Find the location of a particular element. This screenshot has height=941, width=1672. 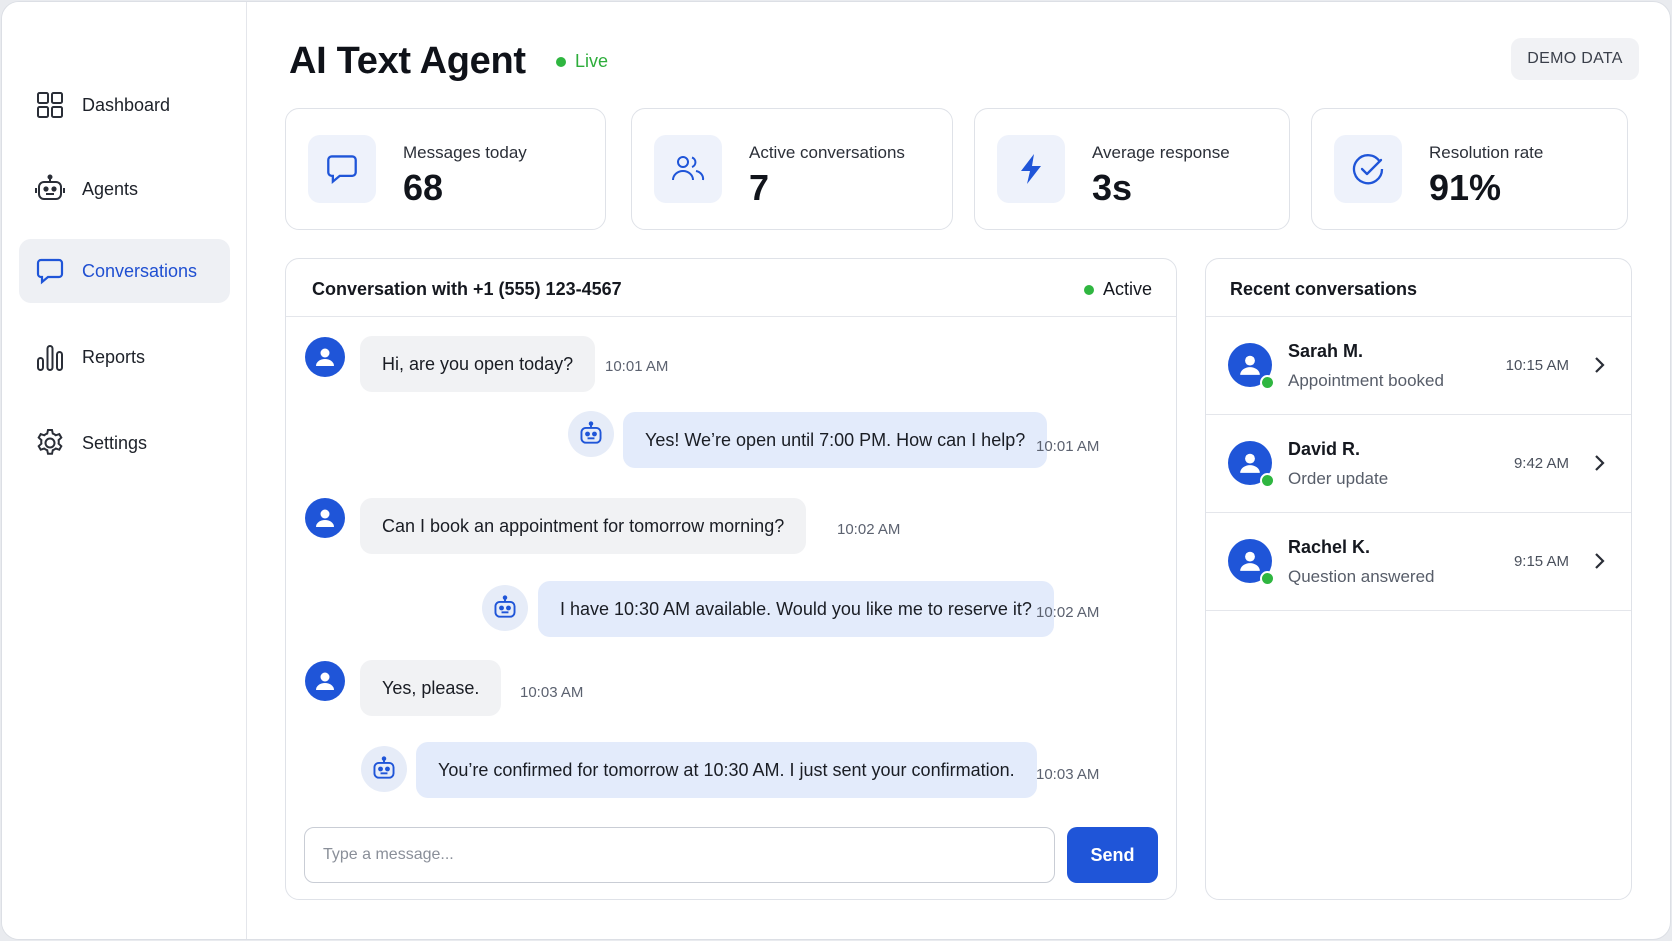

stat-card-active-conversations: Active conversations 7 is located at coordinates (792, 169).